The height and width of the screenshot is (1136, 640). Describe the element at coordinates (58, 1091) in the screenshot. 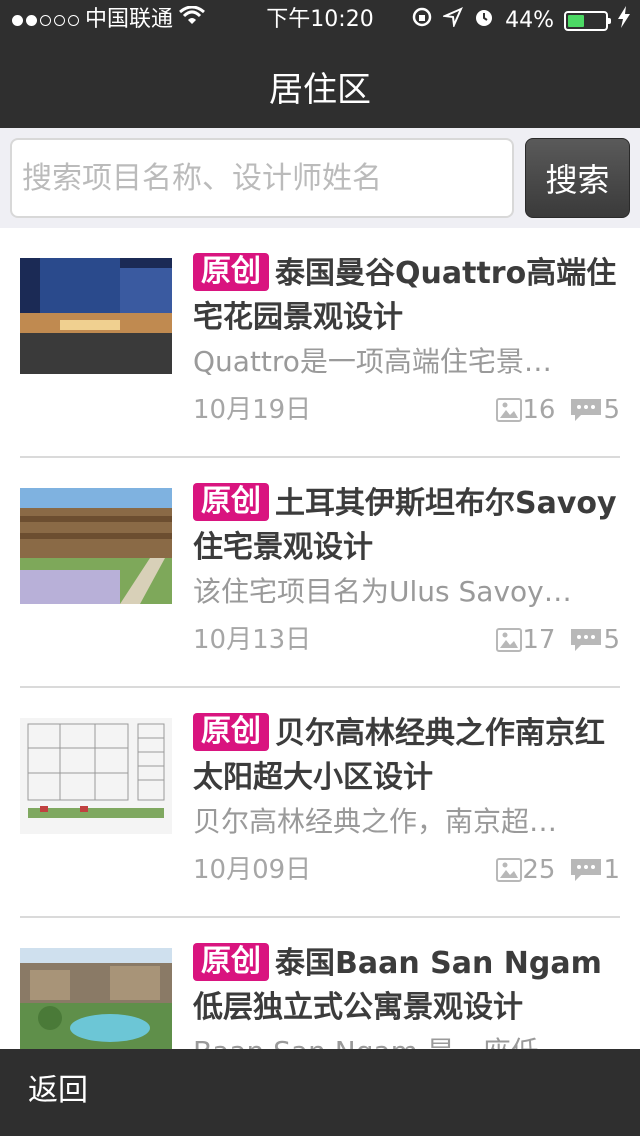

I see `back-button: 返回` at that location.